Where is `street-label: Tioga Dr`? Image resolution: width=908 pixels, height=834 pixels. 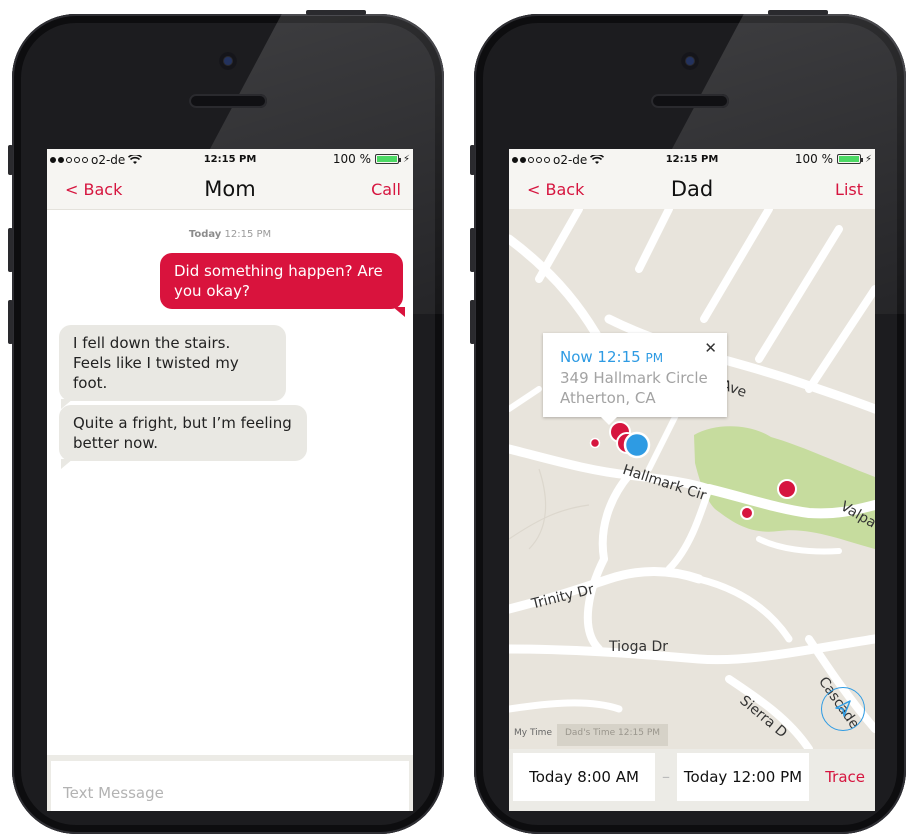 street-label: Tioga Dr is located at coordinates (639, 647).